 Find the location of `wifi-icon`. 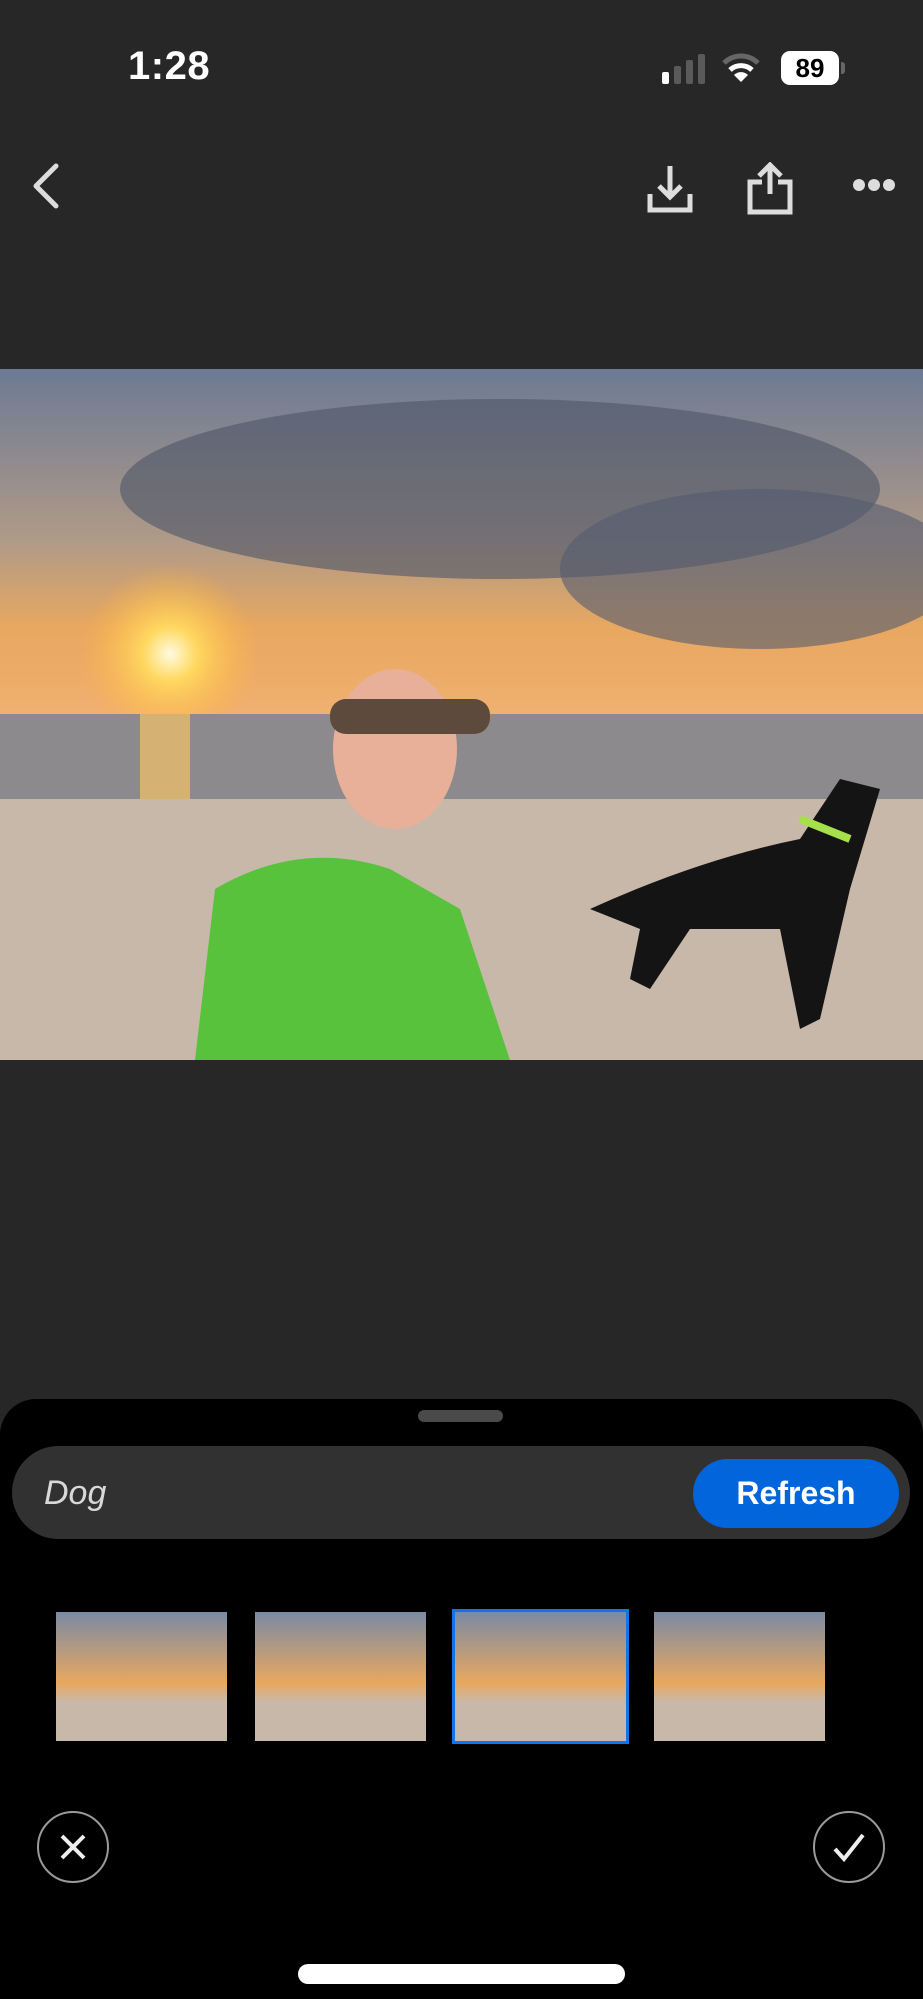

wifi-icon is located at coordinates (741, 67).